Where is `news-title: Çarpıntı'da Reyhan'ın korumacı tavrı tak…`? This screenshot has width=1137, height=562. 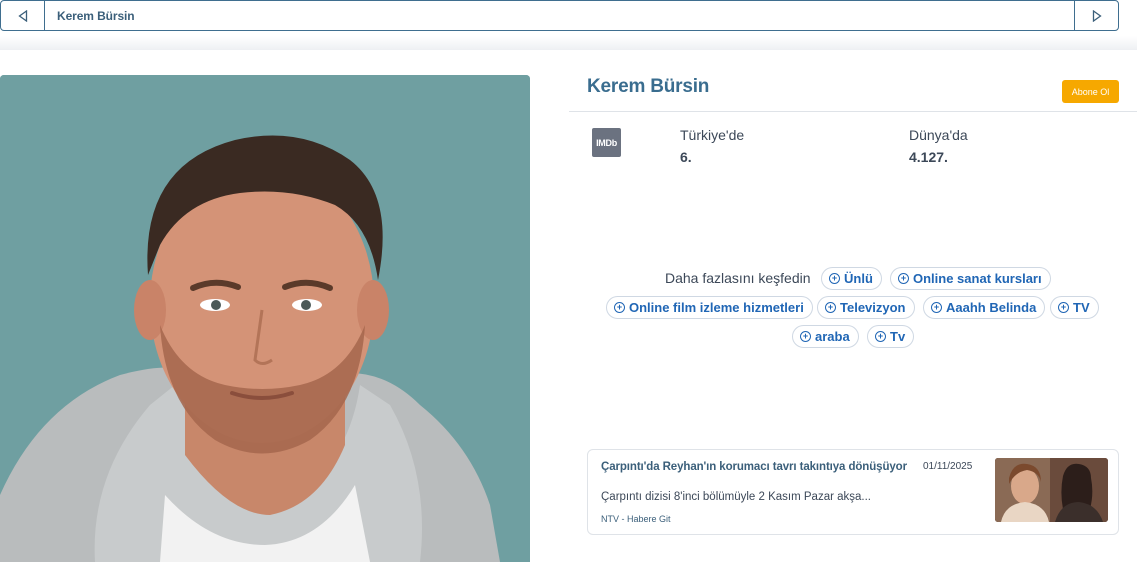
news-title: Çarpıntı'da Reyhan'ın korumacı tavrı tak… is located at coordinates (754, 467).